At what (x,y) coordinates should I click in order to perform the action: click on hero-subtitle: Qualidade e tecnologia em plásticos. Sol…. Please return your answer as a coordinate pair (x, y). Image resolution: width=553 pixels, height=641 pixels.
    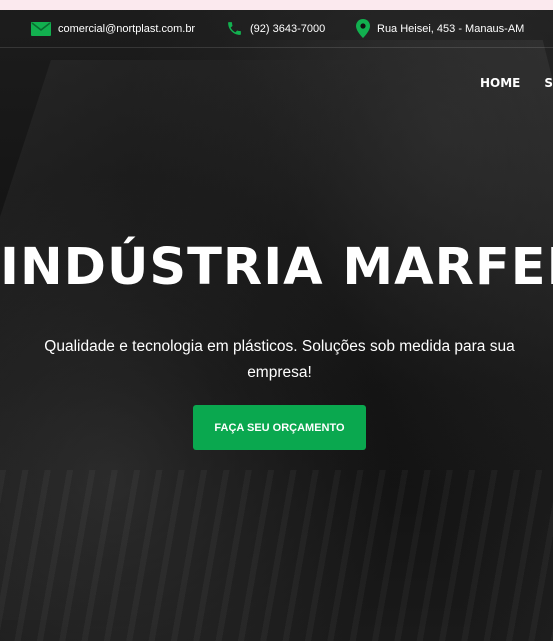
    Looking at the image, I should click on (279, 359).